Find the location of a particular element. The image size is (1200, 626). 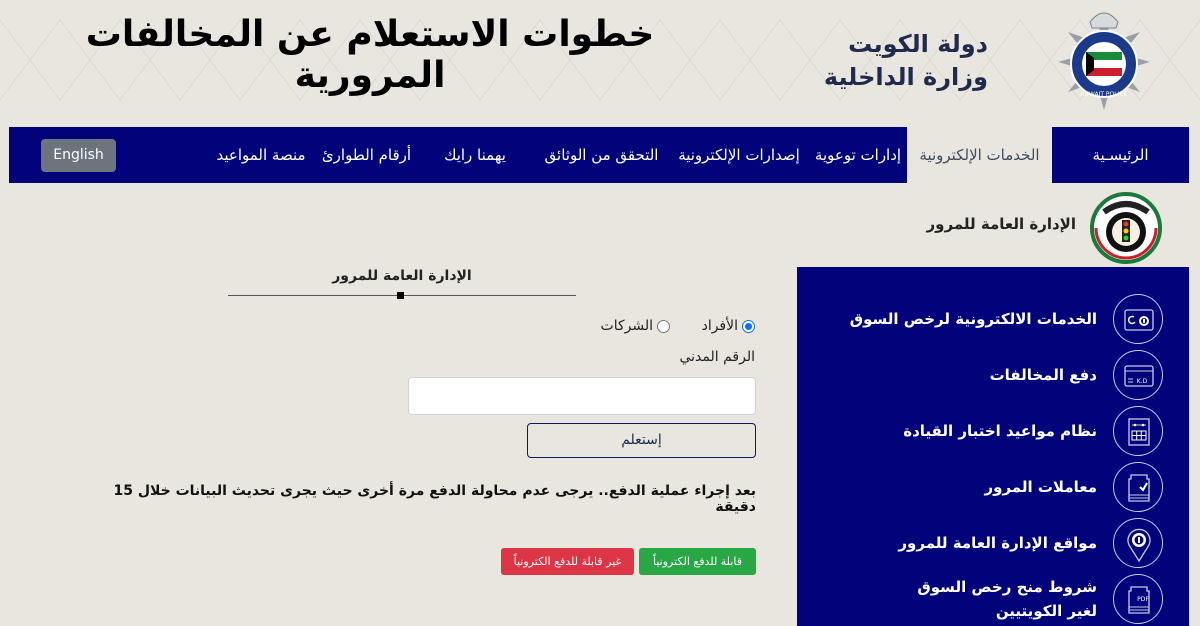

civil-id-input is located at coordinates (582, 396).